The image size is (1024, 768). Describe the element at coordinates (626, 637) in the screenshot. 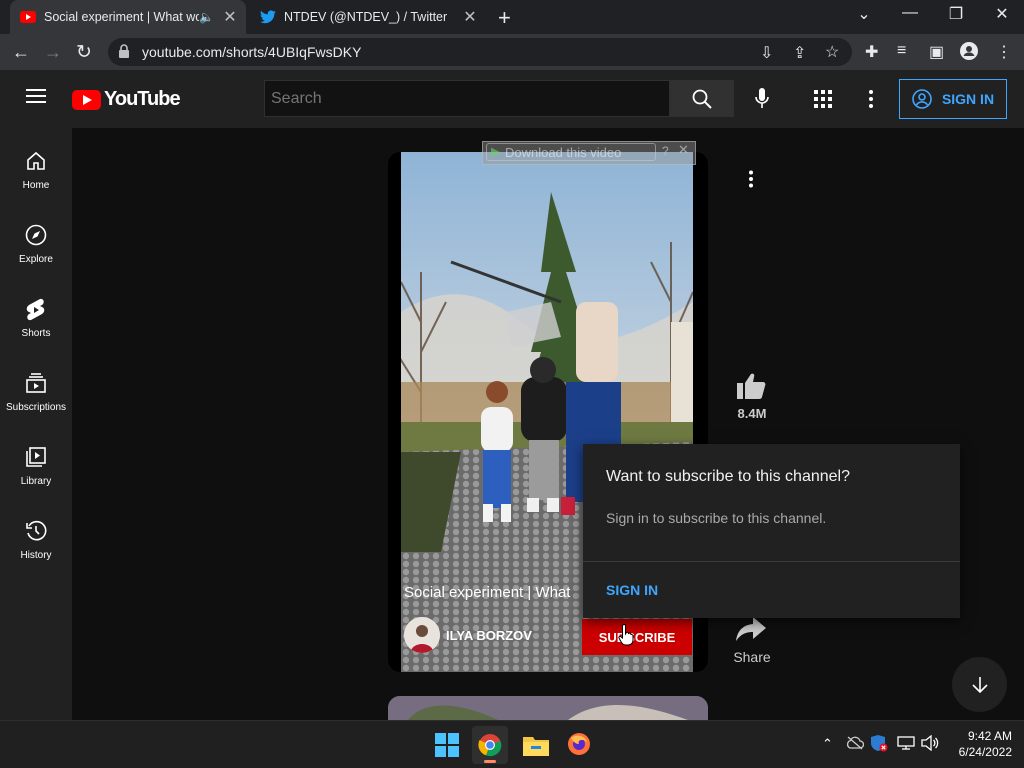

I see `hand-cursor-icon` at that location.